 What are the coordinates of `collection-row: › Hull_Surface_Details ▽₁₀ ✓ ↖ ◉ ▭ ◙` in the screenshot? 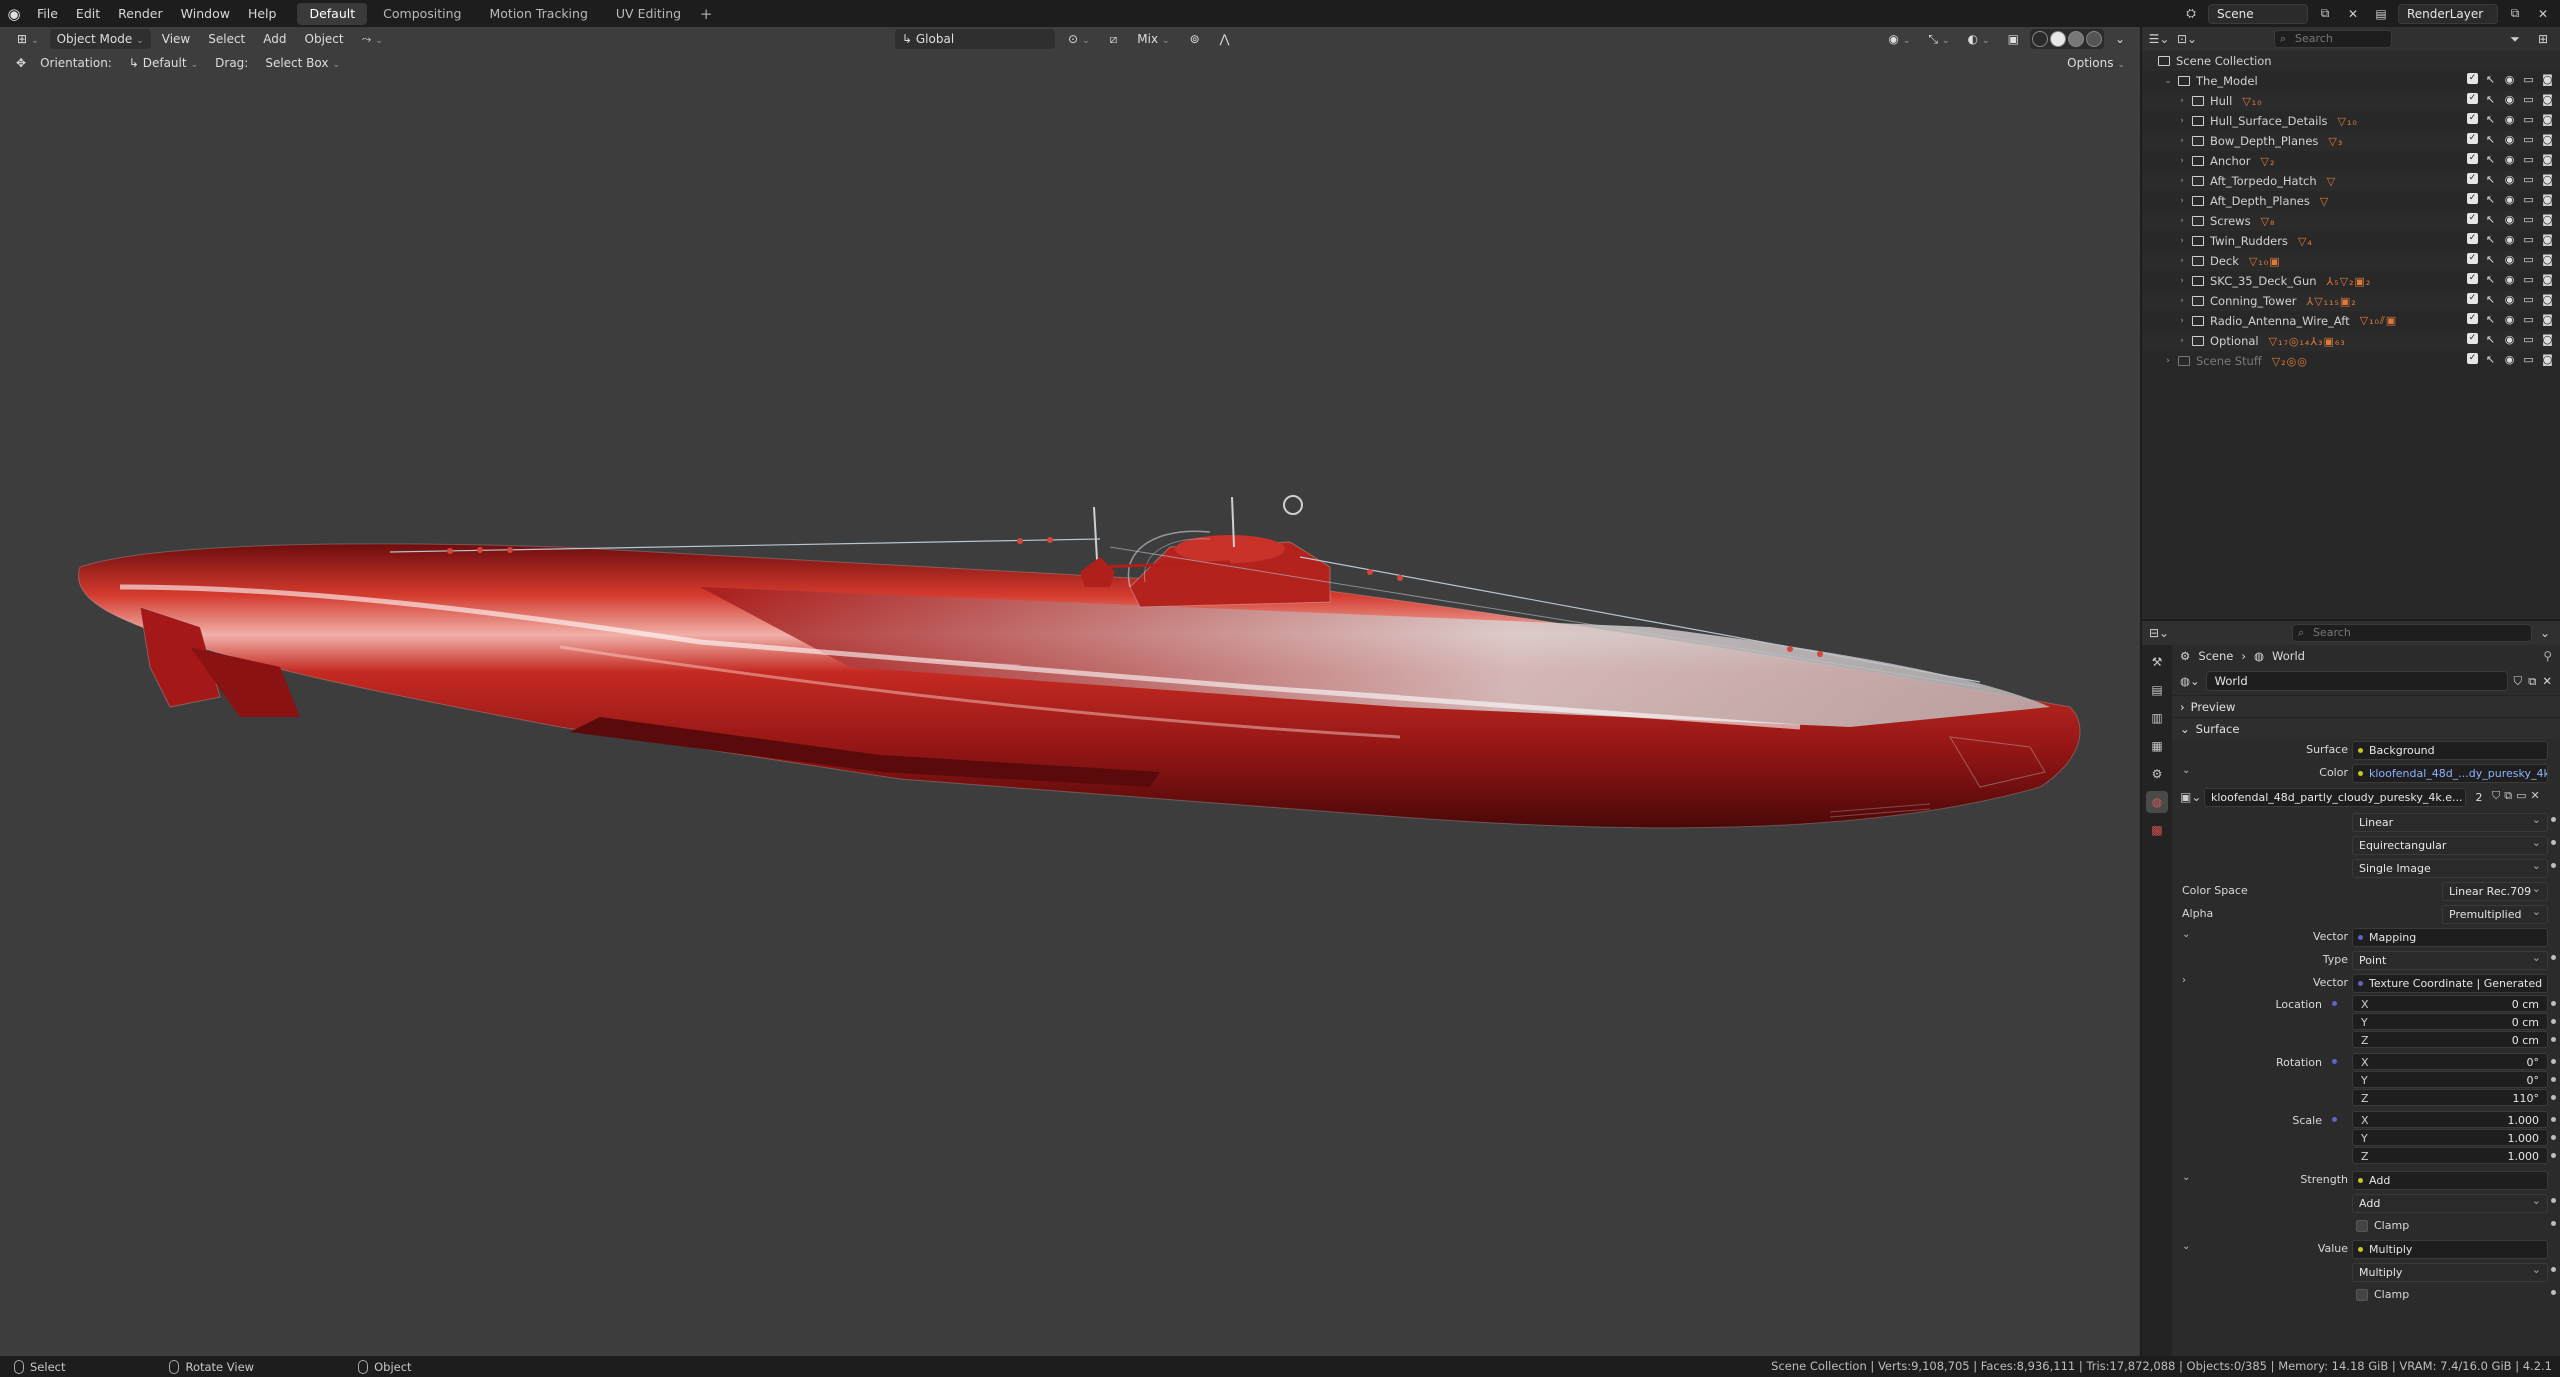 It's located at (2351, 121).